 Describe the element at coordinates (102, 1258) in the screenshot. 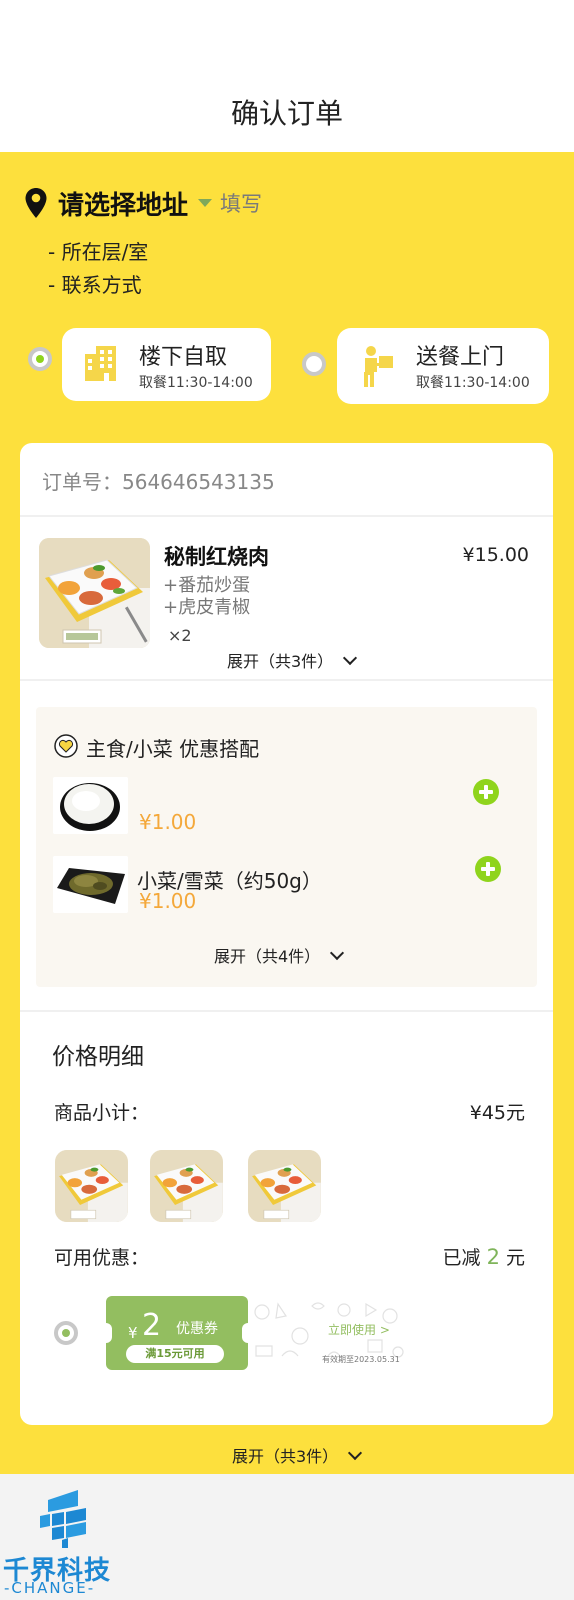

I see `discount-label: 可用优惠：` at that location.